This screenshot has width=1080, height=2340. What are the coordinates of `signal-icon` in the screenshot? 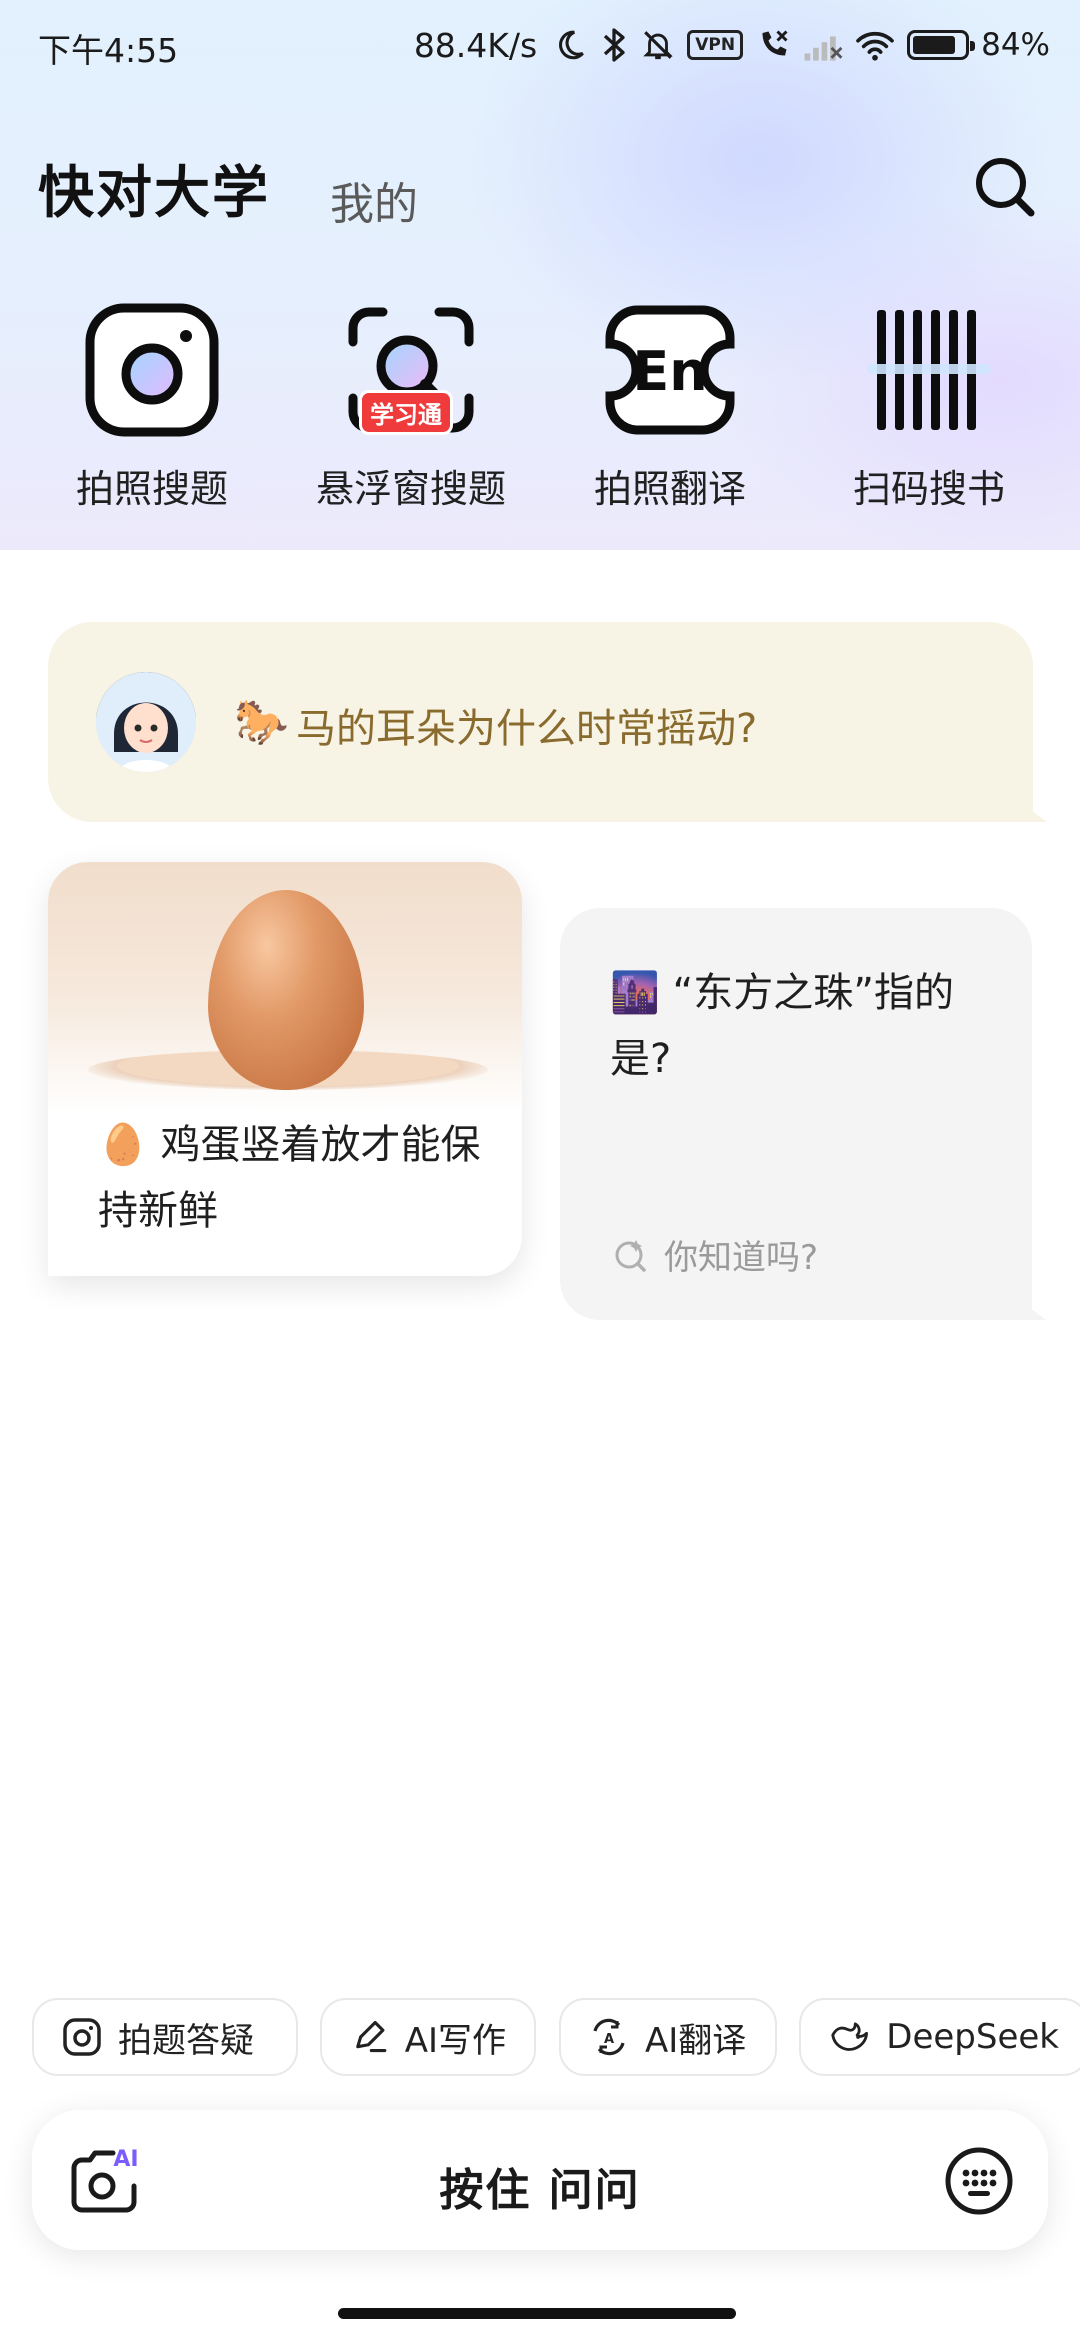 It's located at (823, 45).